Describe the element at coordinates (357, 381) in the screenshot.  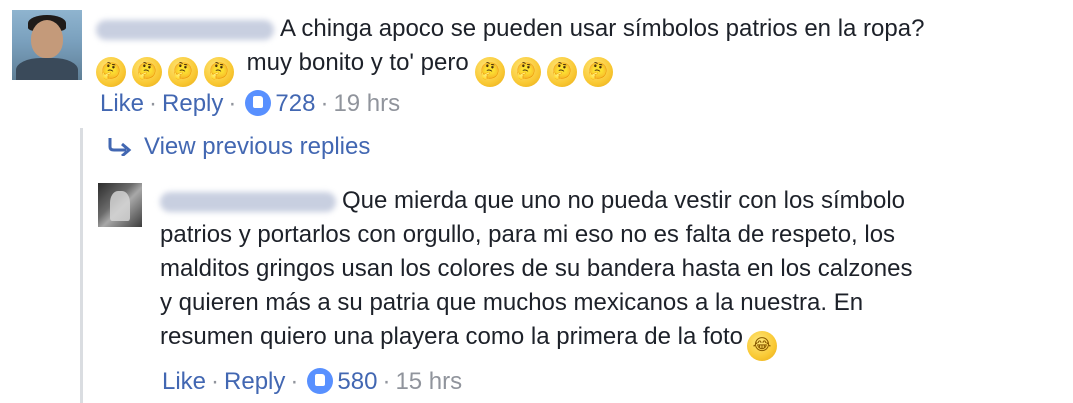
I see `reaction-count: 580` at that location.